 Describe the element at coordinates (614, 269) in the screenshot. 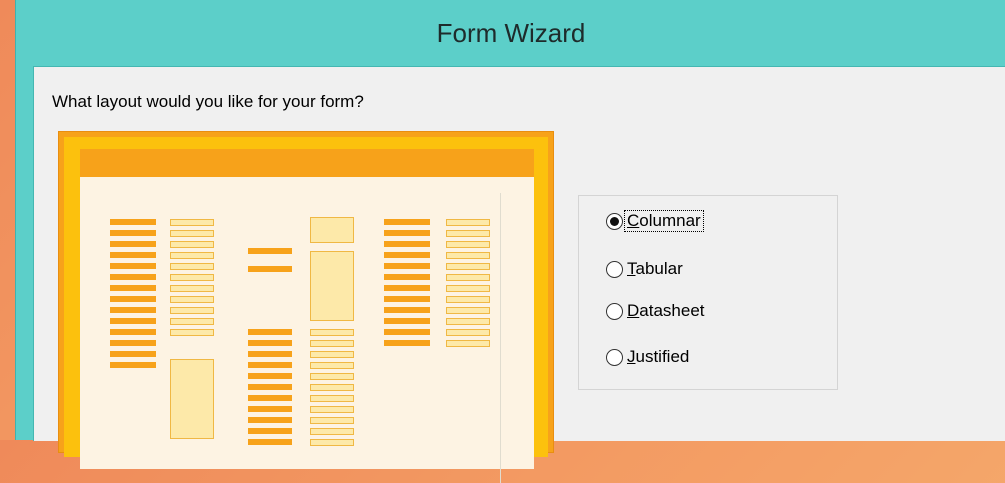

I see `tabular-radio` at that location.